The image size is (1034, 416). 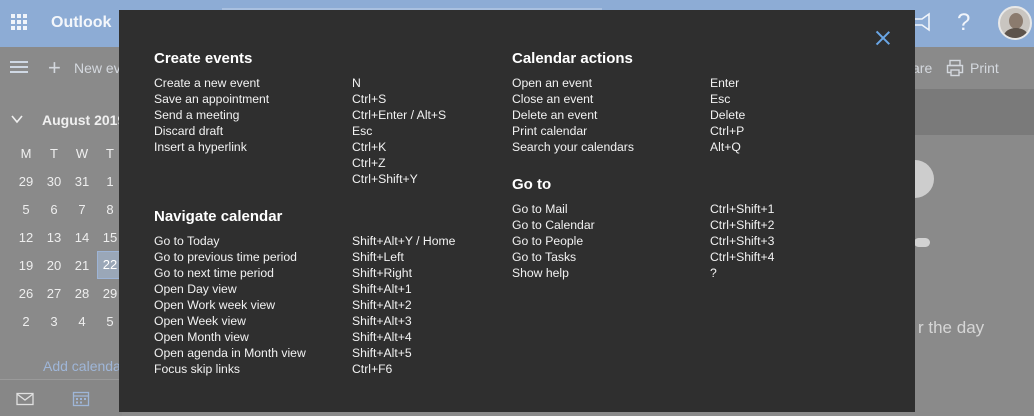 I want to click on shortcut-keys: Ctrl+Shift+Y, so click(x=385, y=179).